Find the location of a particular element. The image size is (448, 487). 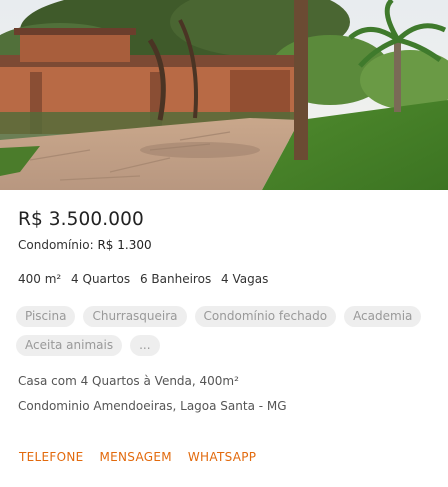

phone-button: TELEFONE is located at coordinates (51, 457).